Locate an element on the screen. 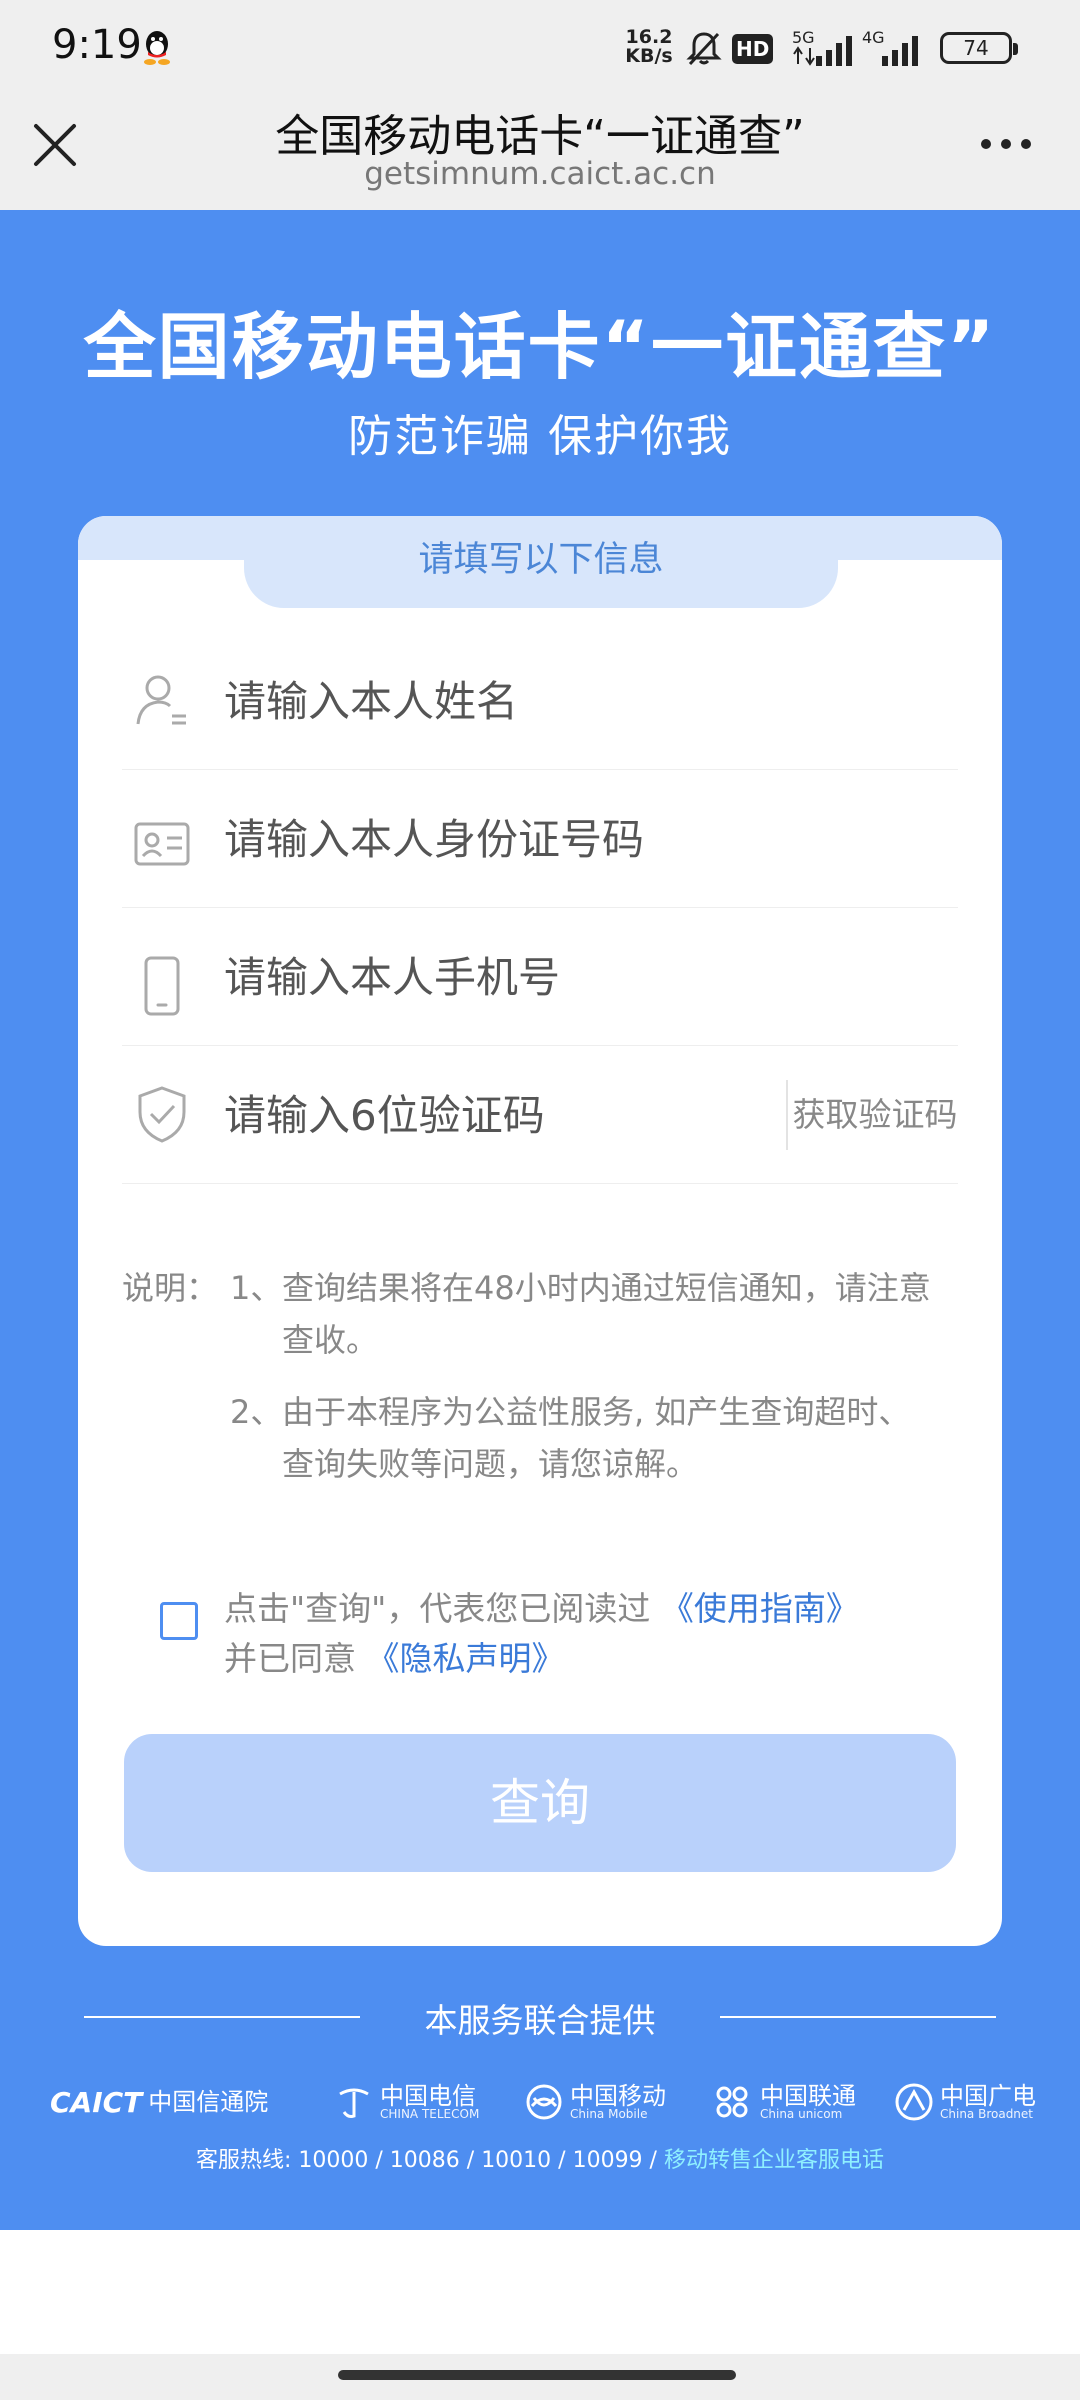  note-number: 2、 is located at coordinates (256, 1412).